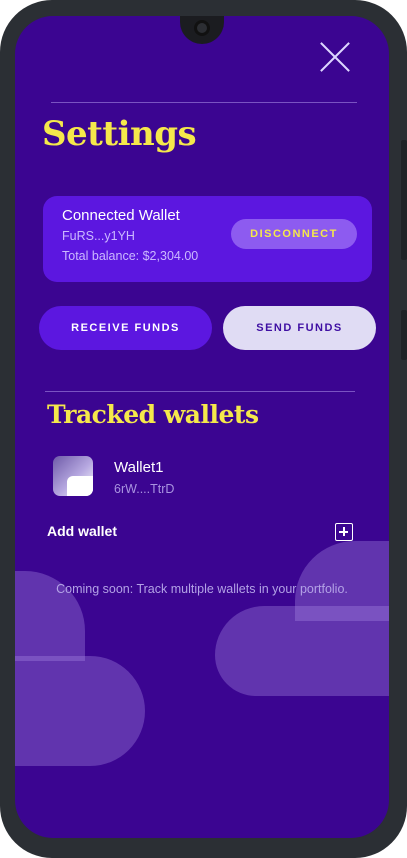 The image size is (407, 858). Describe the element at coordinates (153, 414) in the screenshot. I see `tracked-wallets-title: Tracked wallets` at that location.